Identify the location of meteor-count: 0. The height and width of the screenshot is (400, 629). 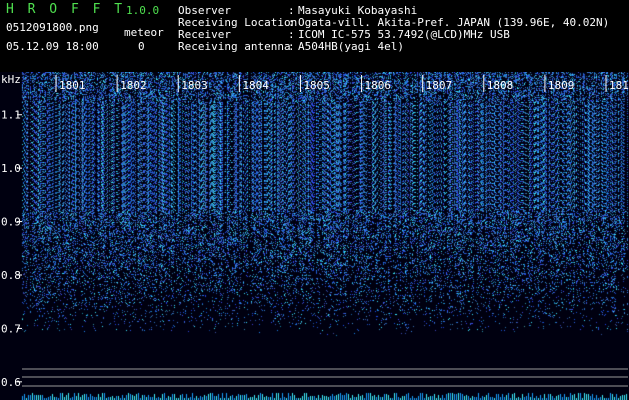
(141, 46).